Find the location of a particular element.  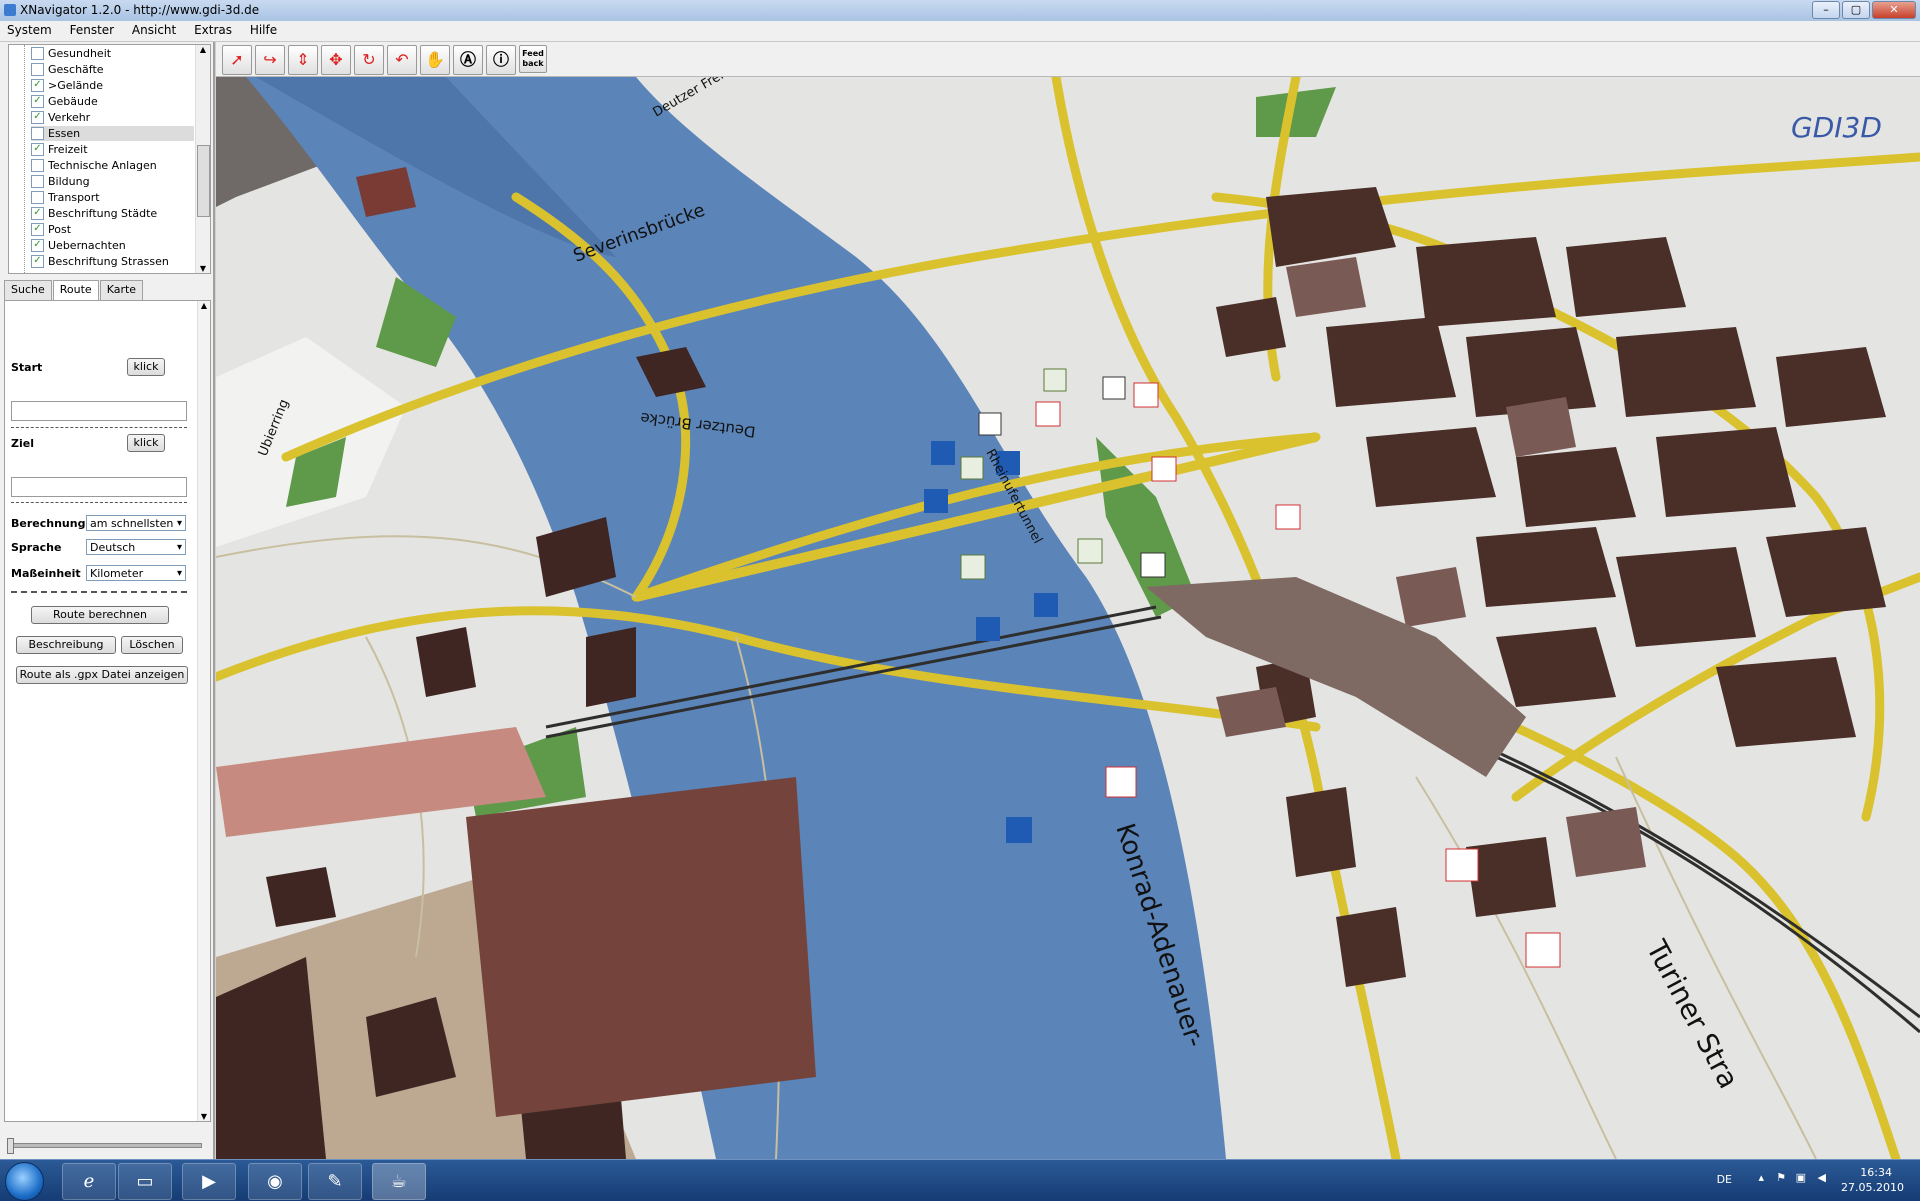

move-vertical-icon: ⇕ is located at coordinates (303, 60).